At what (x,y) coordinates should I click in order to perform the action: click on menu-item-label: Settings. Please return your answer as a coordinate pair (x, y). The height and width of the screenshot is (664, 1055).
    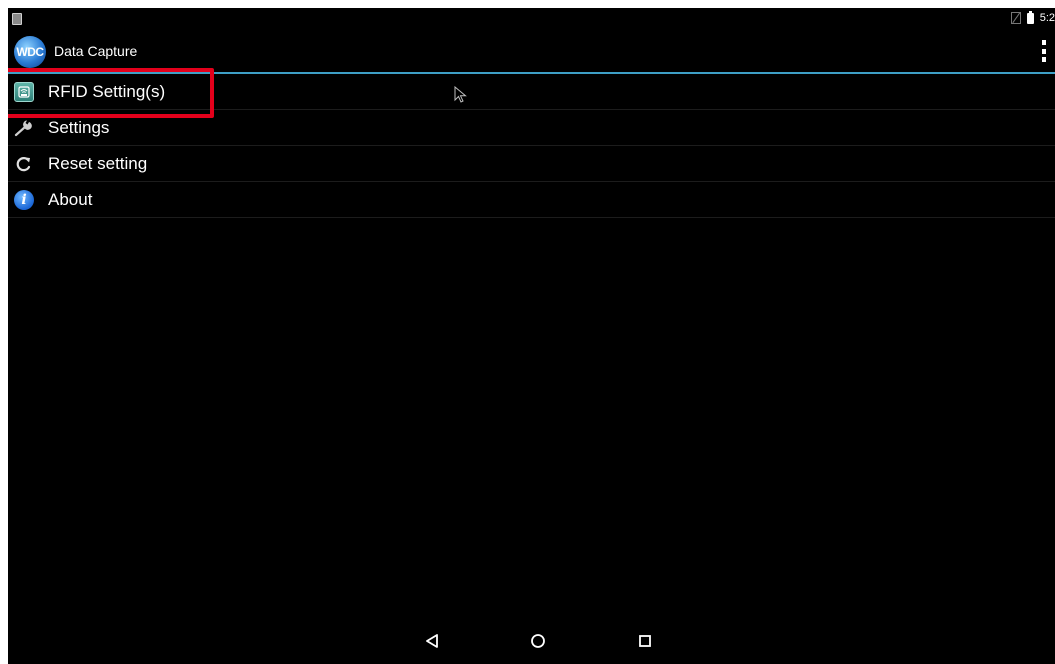
    Looking at the image, I should click on (79, 127).